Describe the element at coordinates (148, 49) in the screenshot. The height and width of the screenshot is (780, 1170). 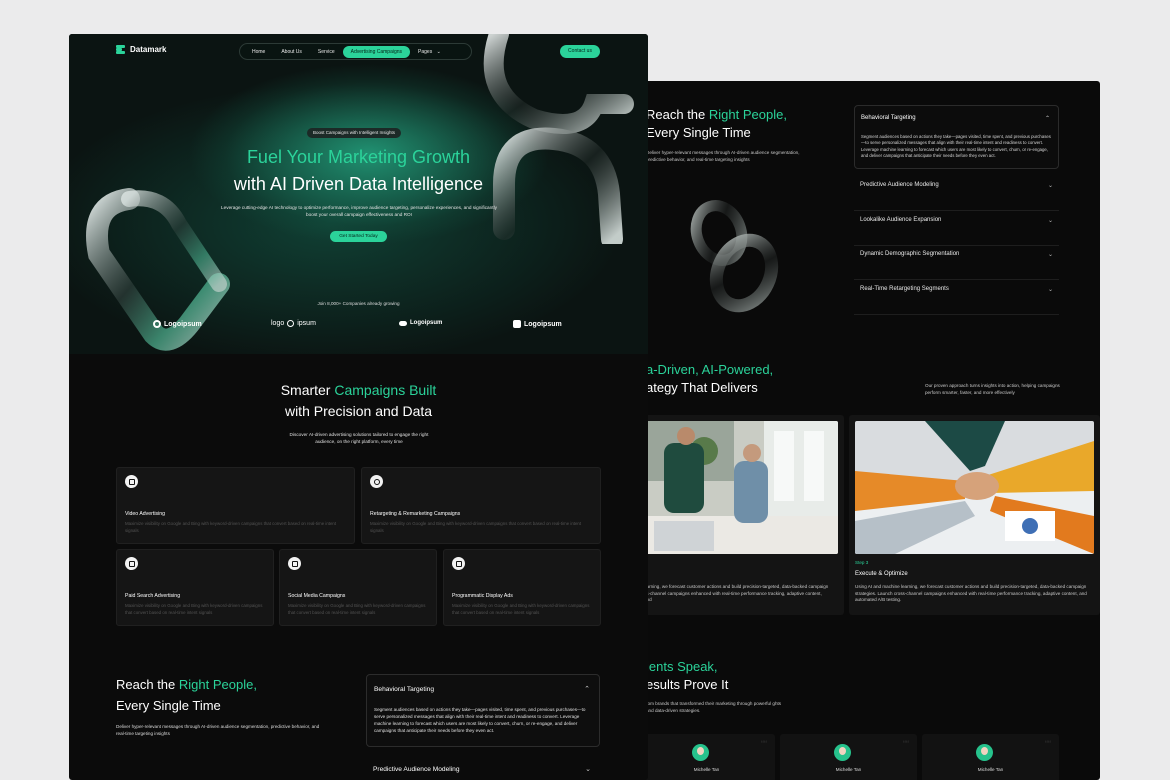
I see `brand-name: Datamark` at that location.